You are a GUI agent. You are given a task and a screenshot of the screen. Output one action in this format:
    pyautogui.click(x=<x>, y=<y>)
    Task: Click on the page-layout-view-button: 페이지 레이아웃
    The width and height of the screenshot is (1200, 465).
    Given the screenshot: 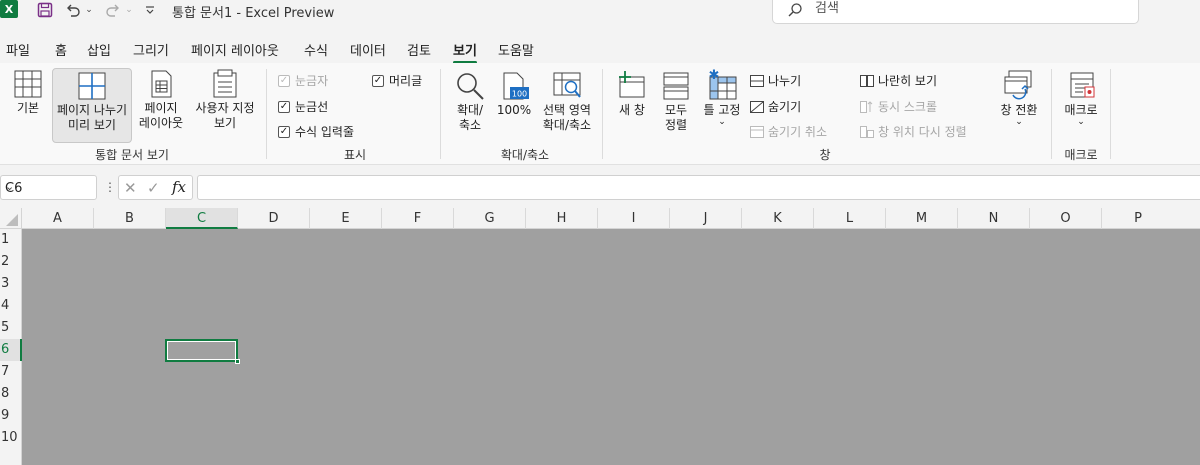 What is the action you would take?
    pyautogui.click(x=161, y=104)
    